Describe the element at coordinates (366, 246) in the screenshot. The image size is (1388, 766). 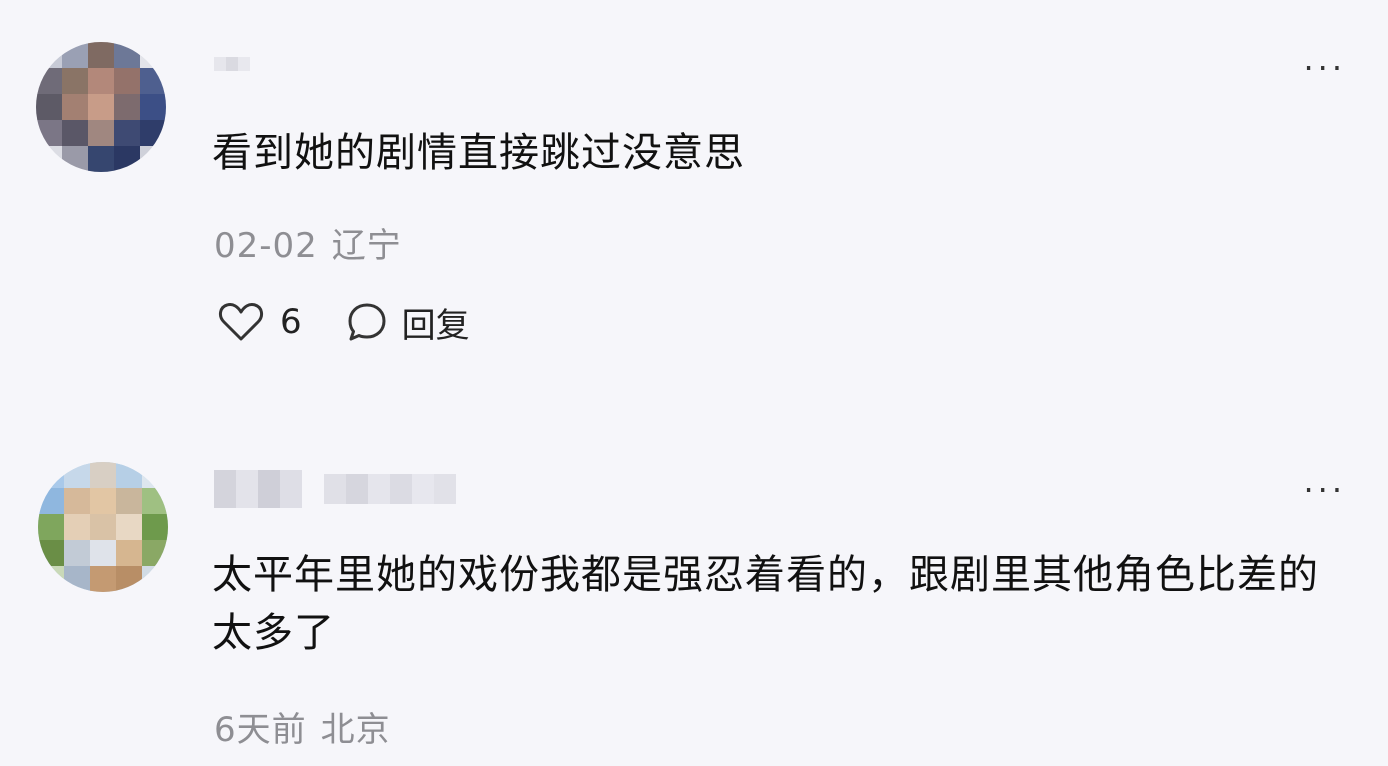
I see `comment-location: 辽宁` at that location.